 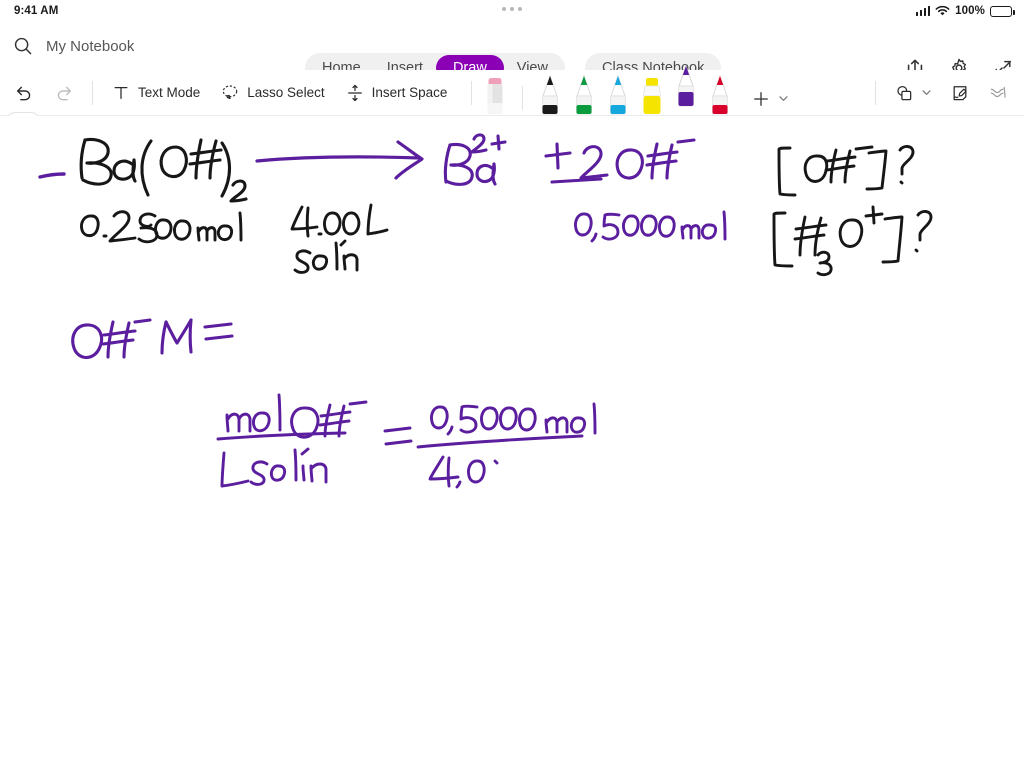 What do you see at coordinates (463, 472) in the screenshot?
I see `ink-stroke-result-denominator` at bounding box center [463, 472].